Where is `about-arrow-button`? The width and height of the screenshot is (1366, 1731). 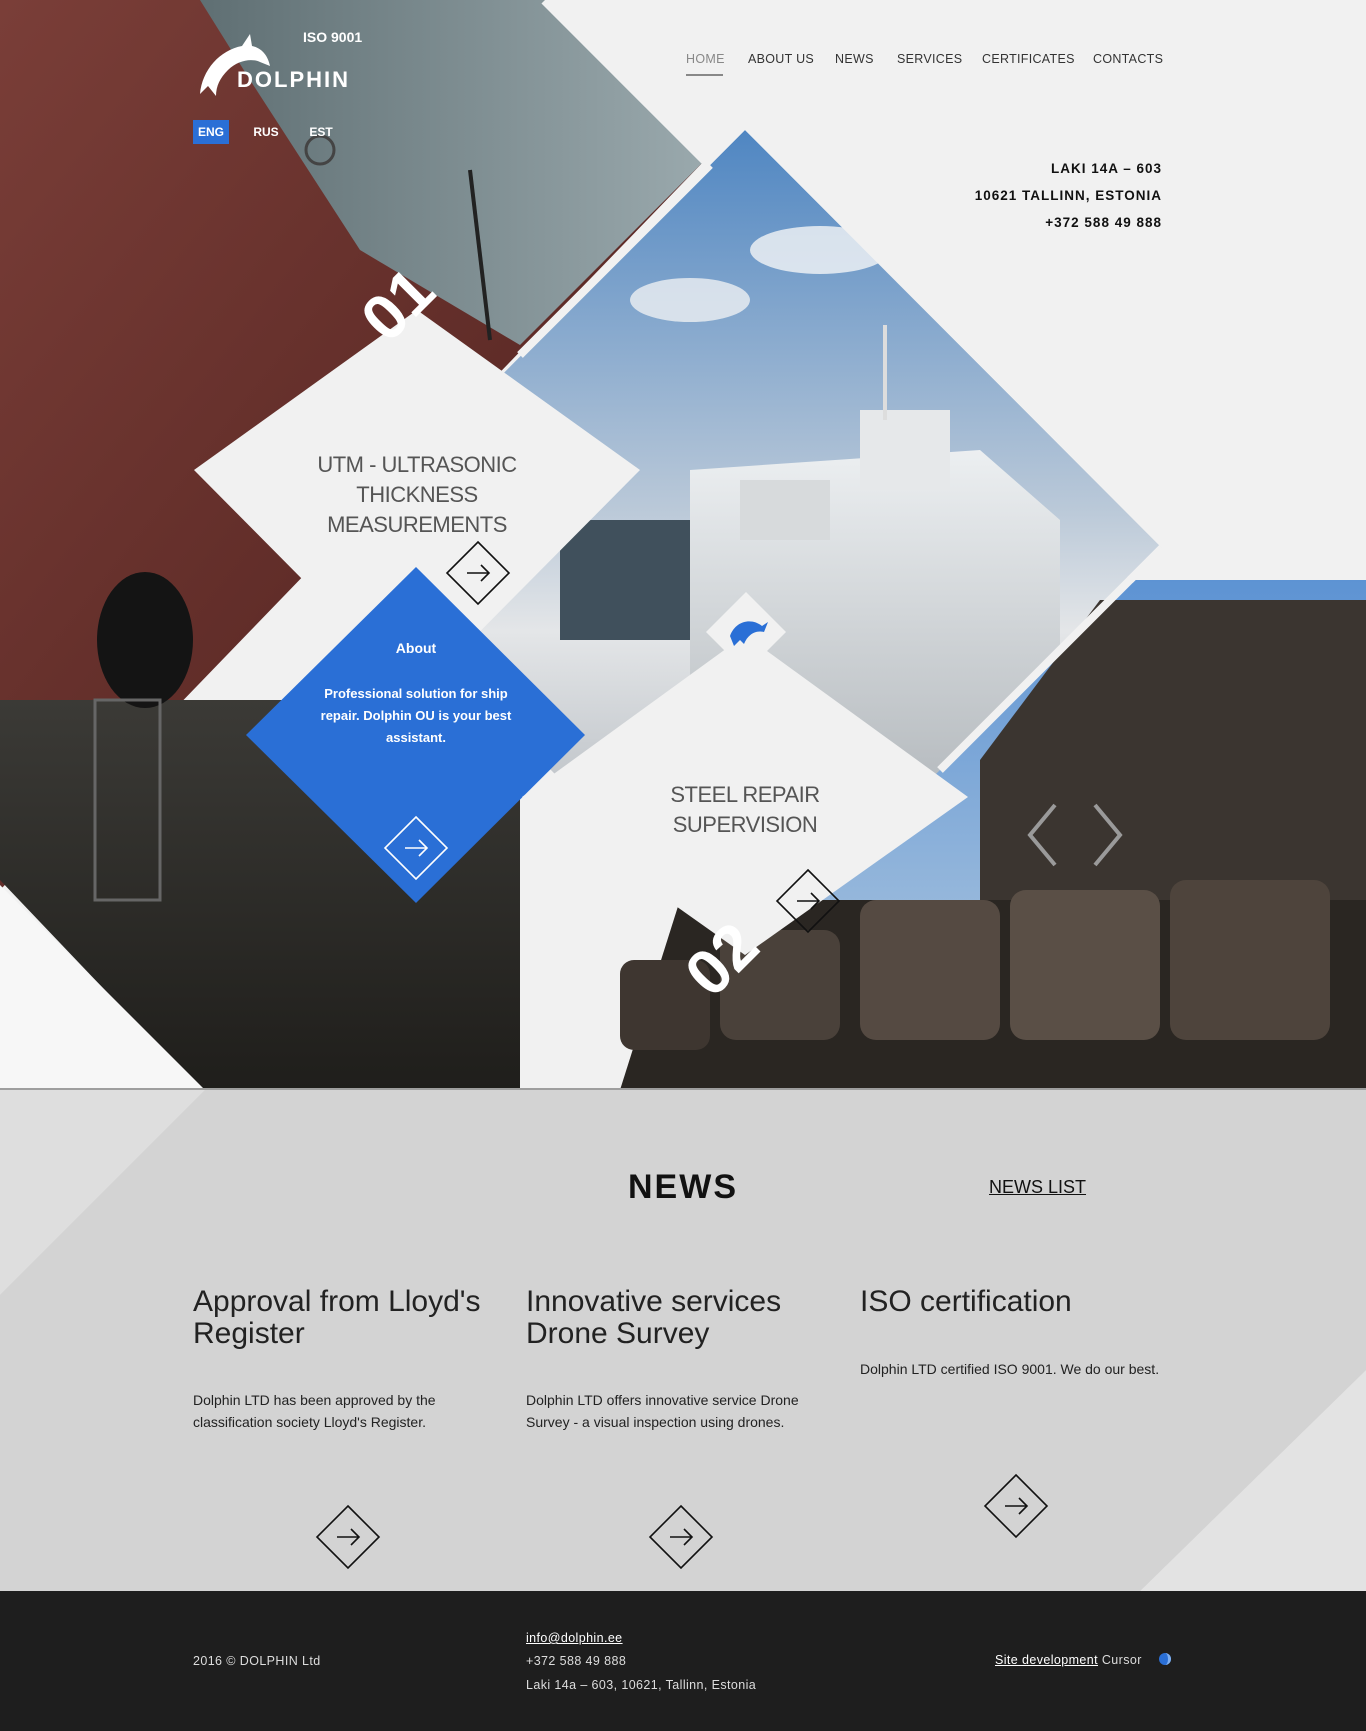 about-arrow-button is located at coordinates (416, 848).